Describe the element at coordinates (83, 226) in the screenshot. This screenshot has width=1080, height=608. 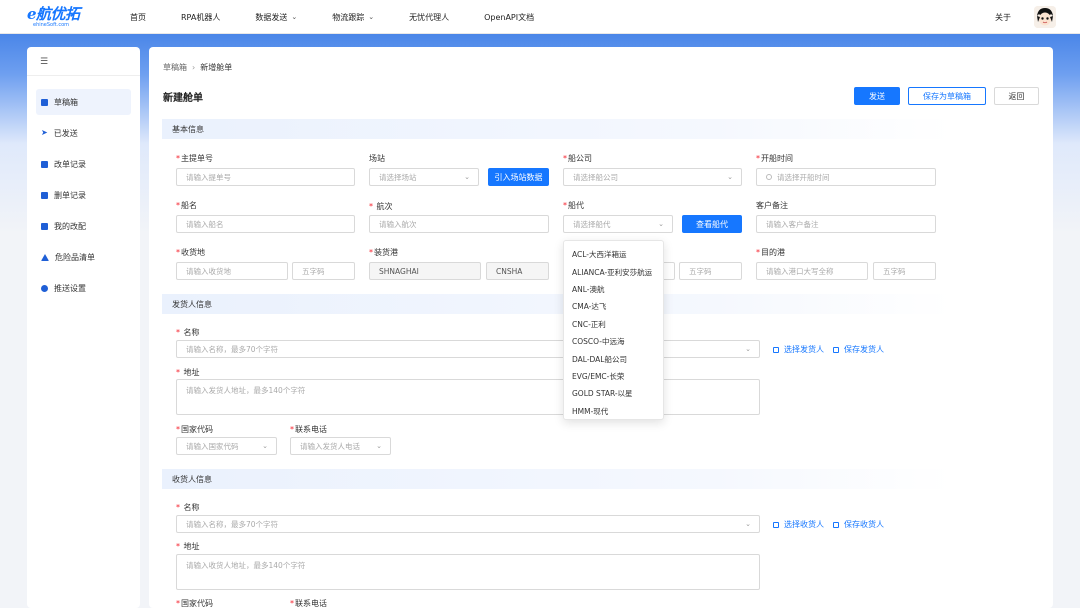
I see `sidebar-item-reassign: 我的改配` at that location.